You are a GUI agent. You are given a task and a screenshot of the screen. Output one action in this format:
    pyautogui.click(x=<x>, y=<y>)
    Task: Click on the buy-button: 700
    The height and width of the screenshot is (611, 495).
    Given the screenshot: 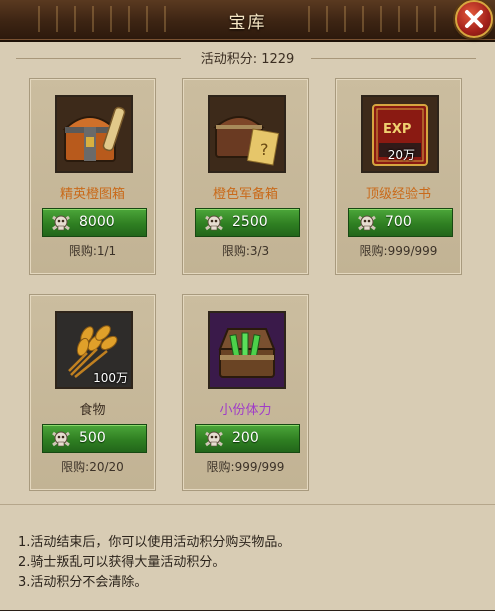 What is the action you would take?
    pyautogui.click(x=400, y=222)
    